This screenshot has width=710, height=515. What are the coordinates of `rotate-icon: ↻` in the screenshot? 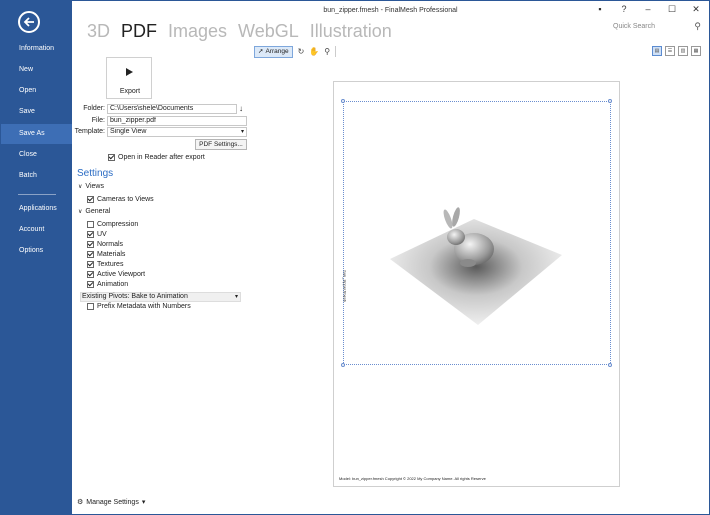 It's located at (301, 51).